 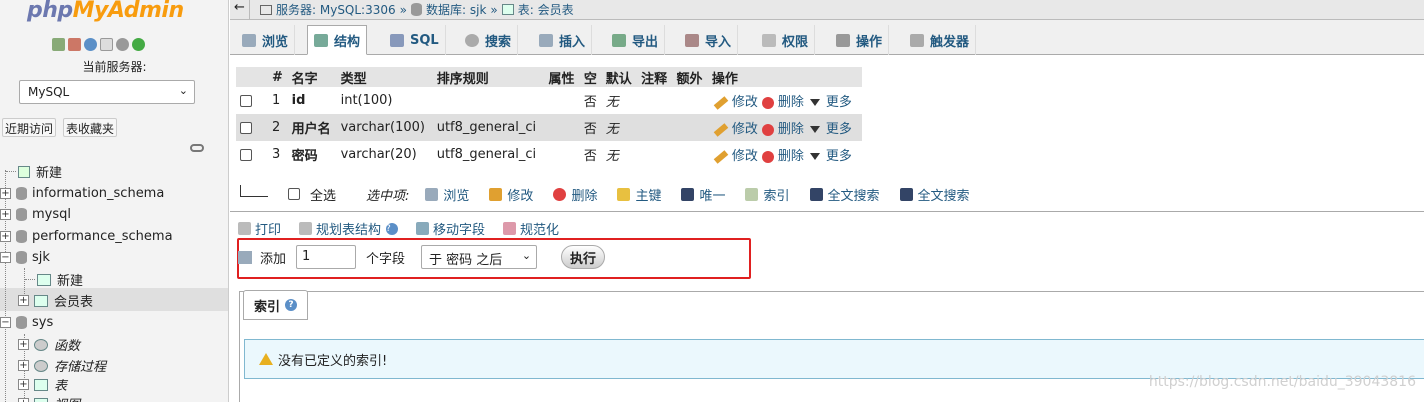 I want to click on breadcrumb-table: 表: 会员表, so click(x=546, y=9).